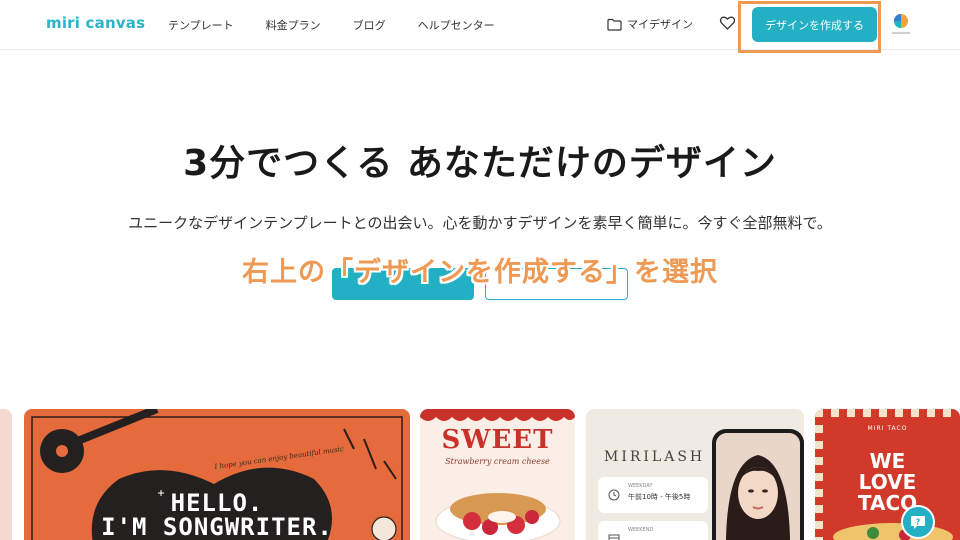 The image size is (960, 540). Describe the element at coordinates (614, 24) in the screenshot. I see `folder-icon` at that location.